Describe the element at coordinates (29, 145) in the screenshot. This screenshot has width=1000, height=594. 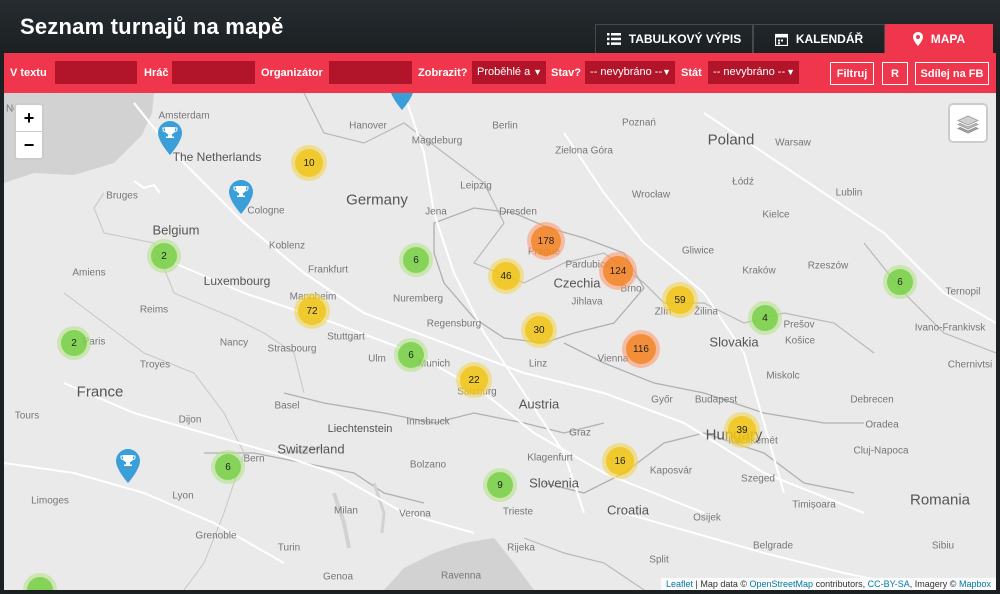
I see `zoom-out-button: −` at that location.